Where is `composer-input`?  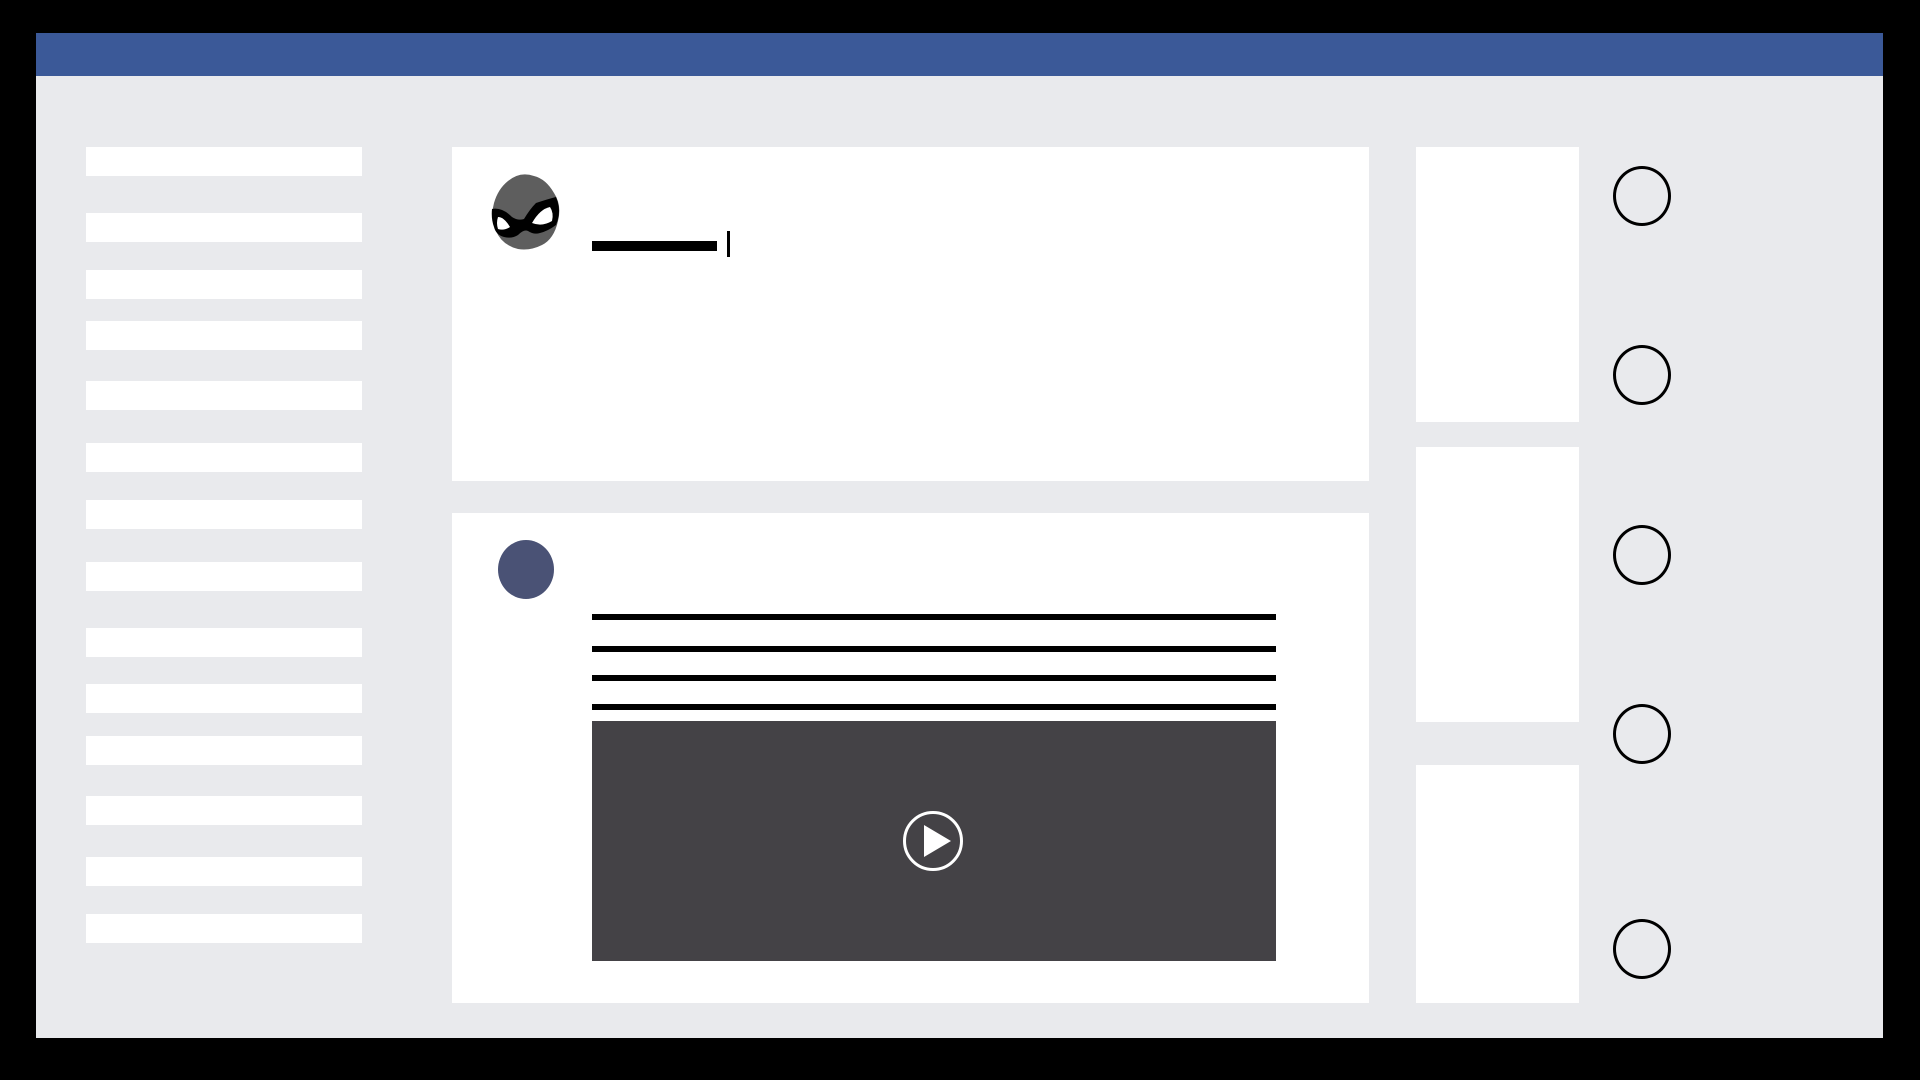
composer-input is located at coordinates (742, 247).